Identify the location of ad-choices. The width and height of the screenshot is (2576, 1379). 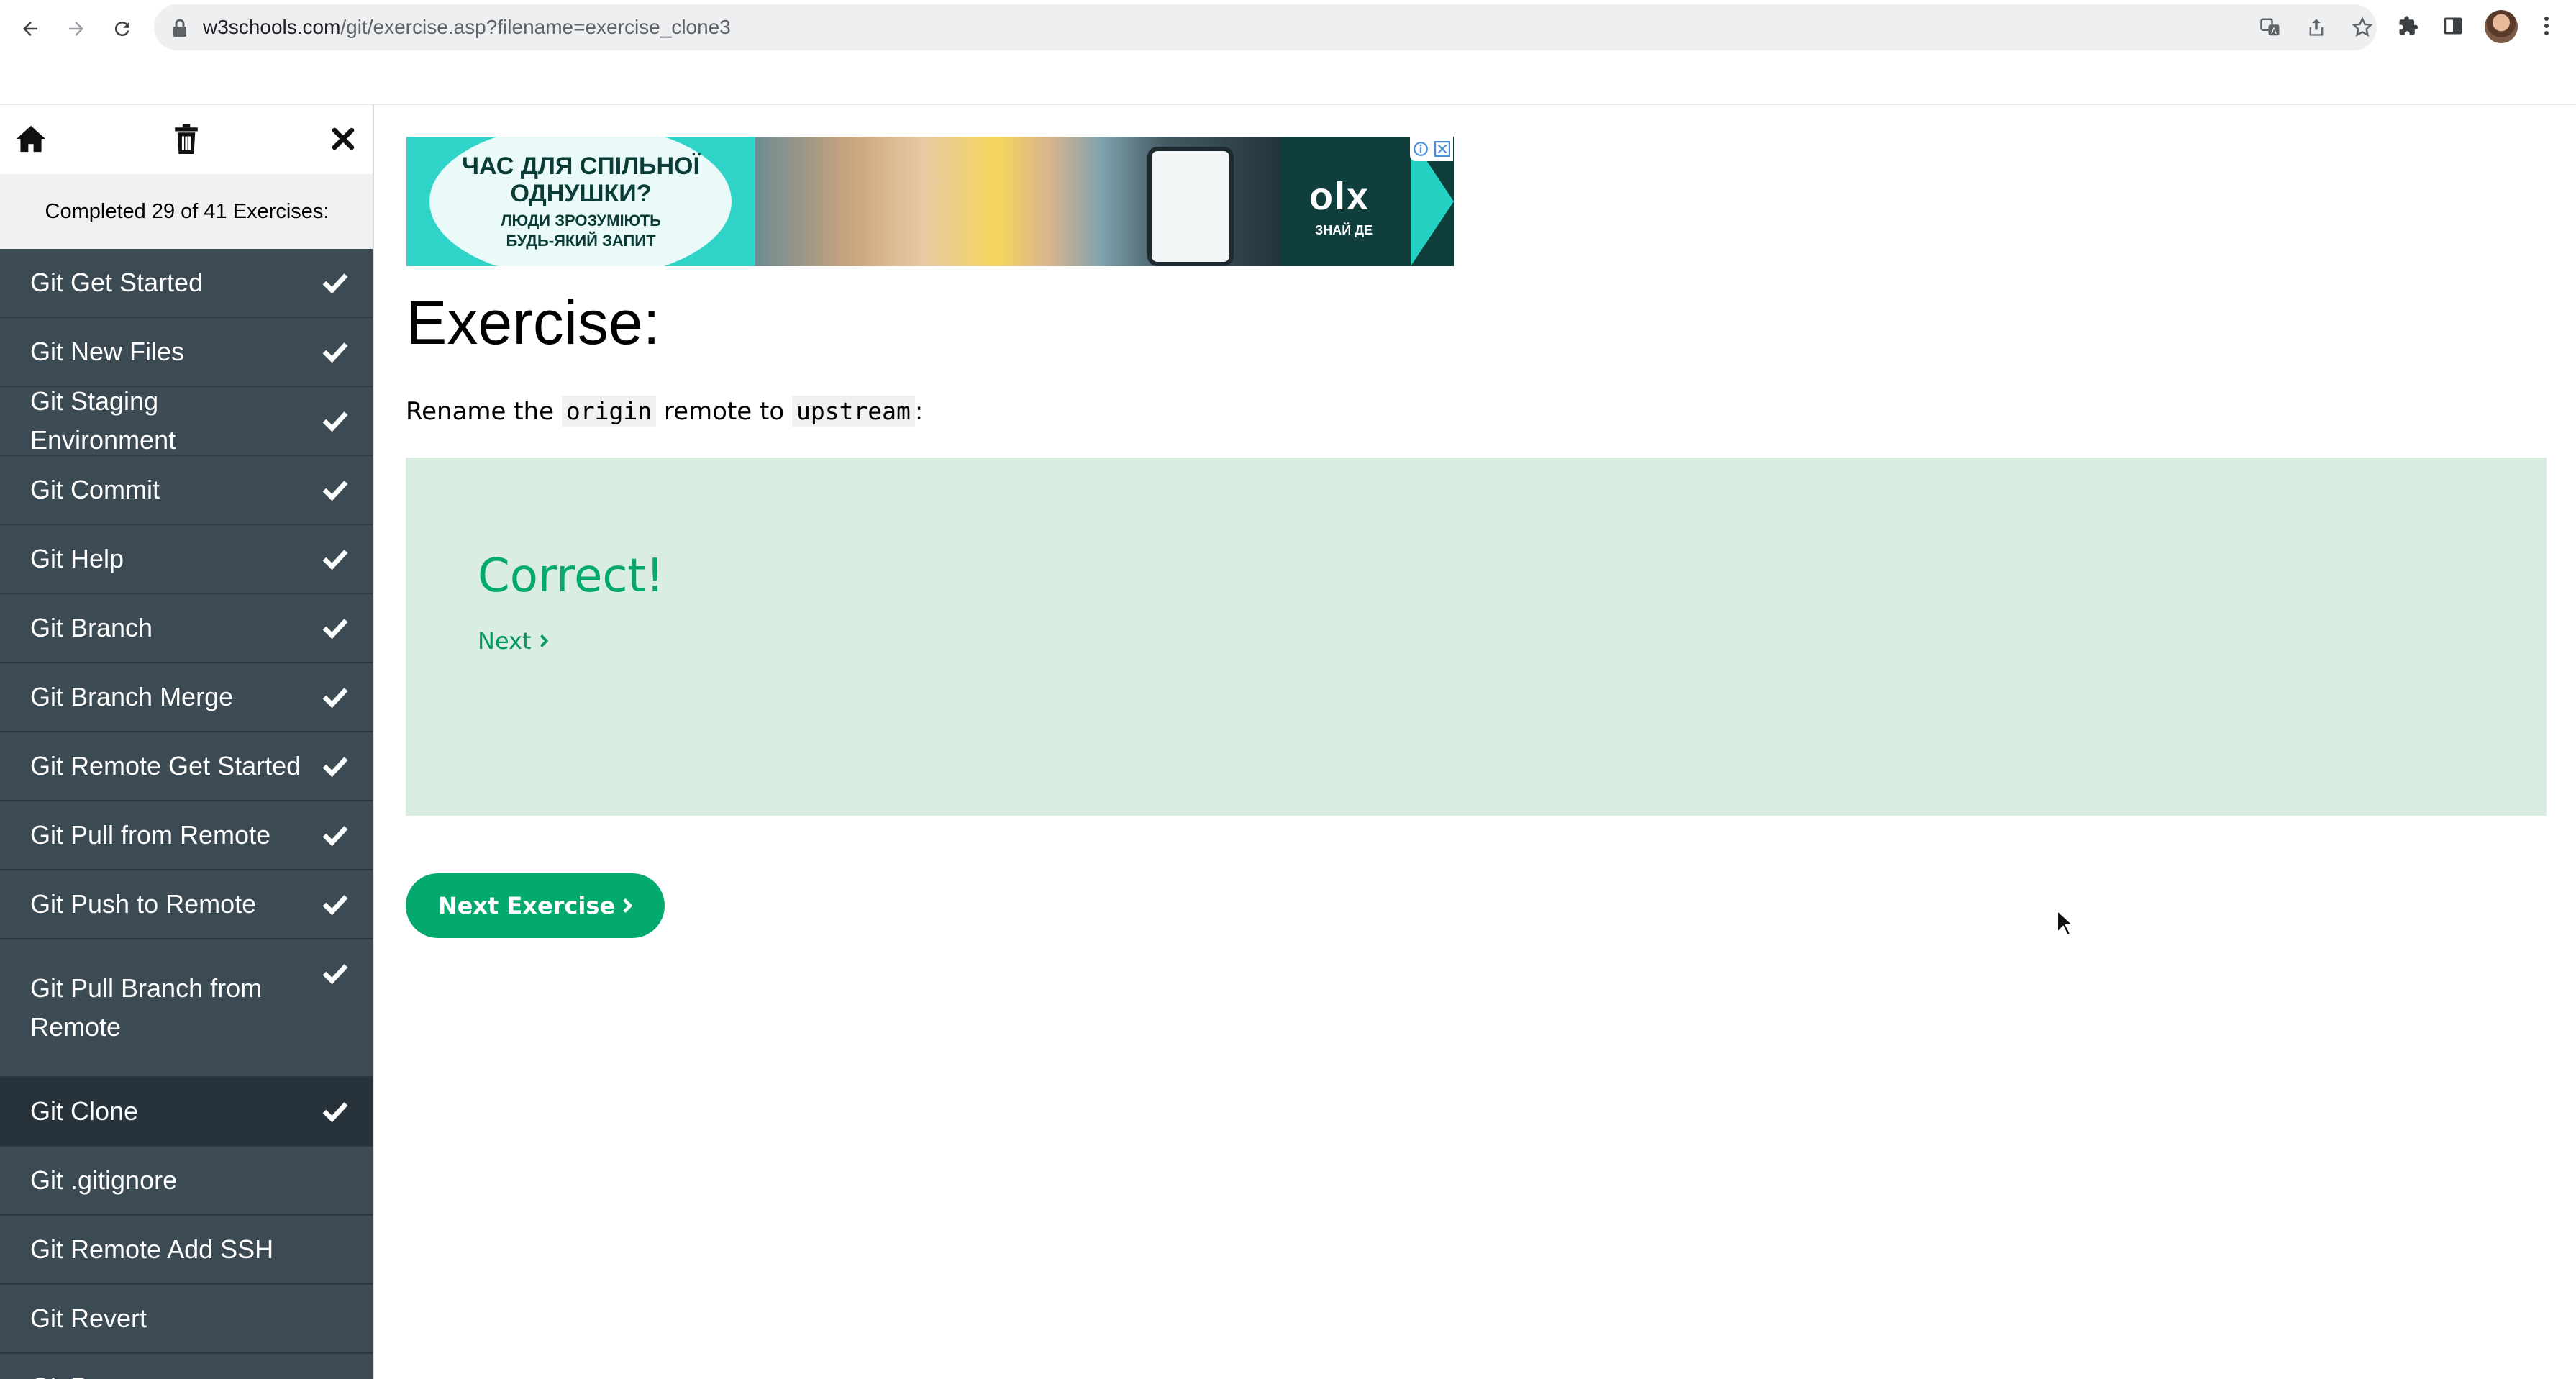
(1431, 149).